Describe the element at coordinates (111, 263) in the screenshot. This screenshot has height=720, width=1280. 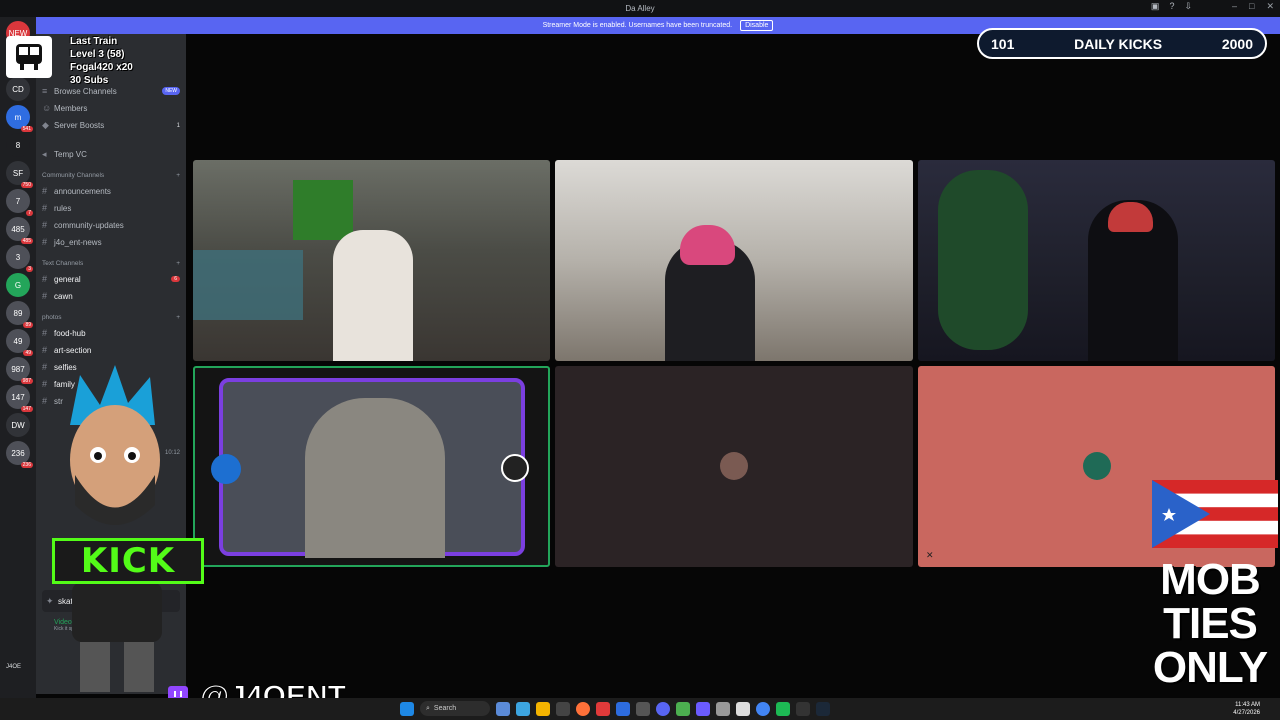
I see `category-text: Text Channels +` at that location.